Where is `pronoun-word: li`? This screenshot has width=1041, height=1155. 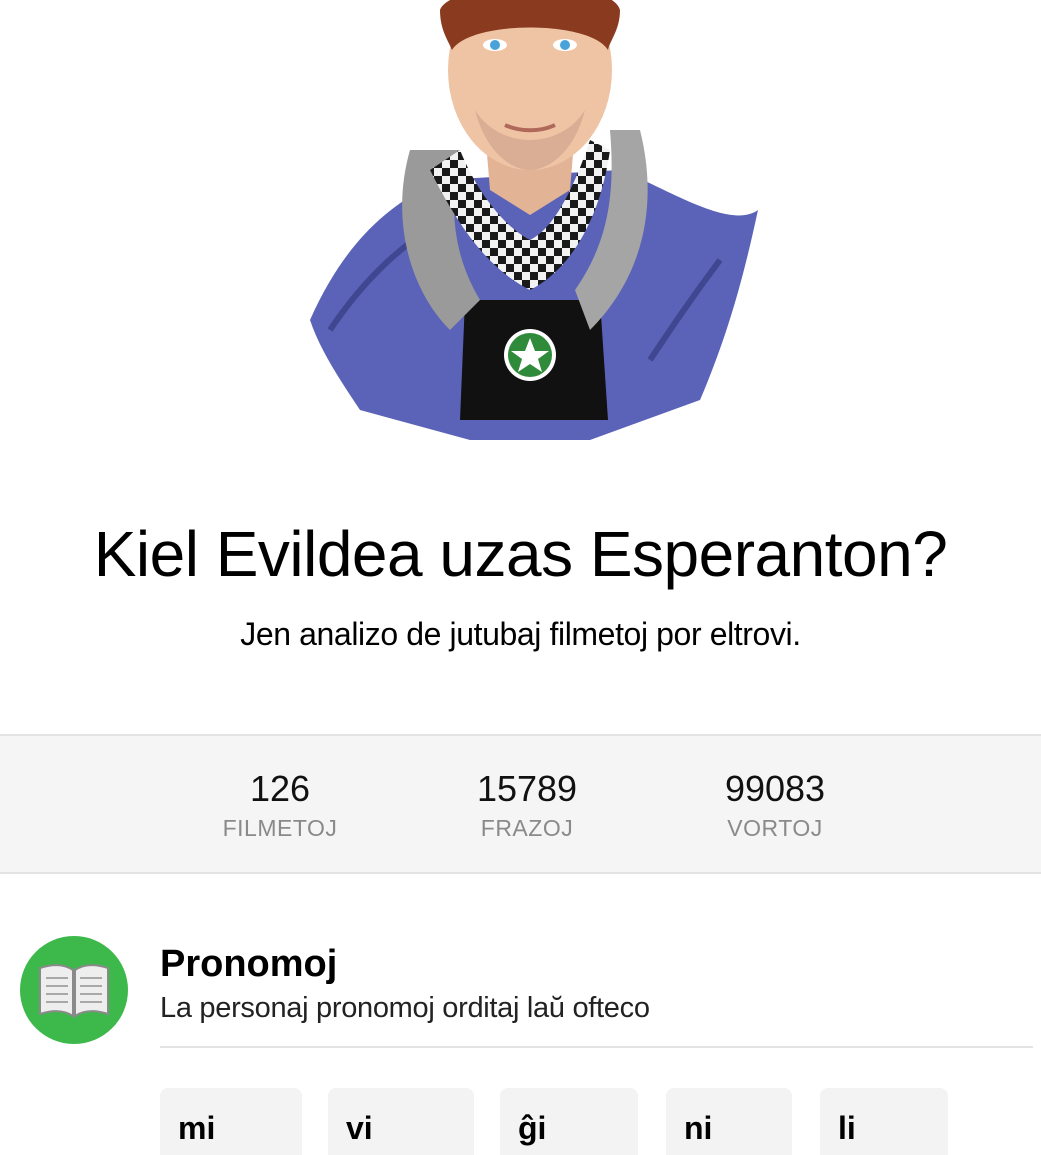 pronoun-word: li is located at coordinates (847, 1128).